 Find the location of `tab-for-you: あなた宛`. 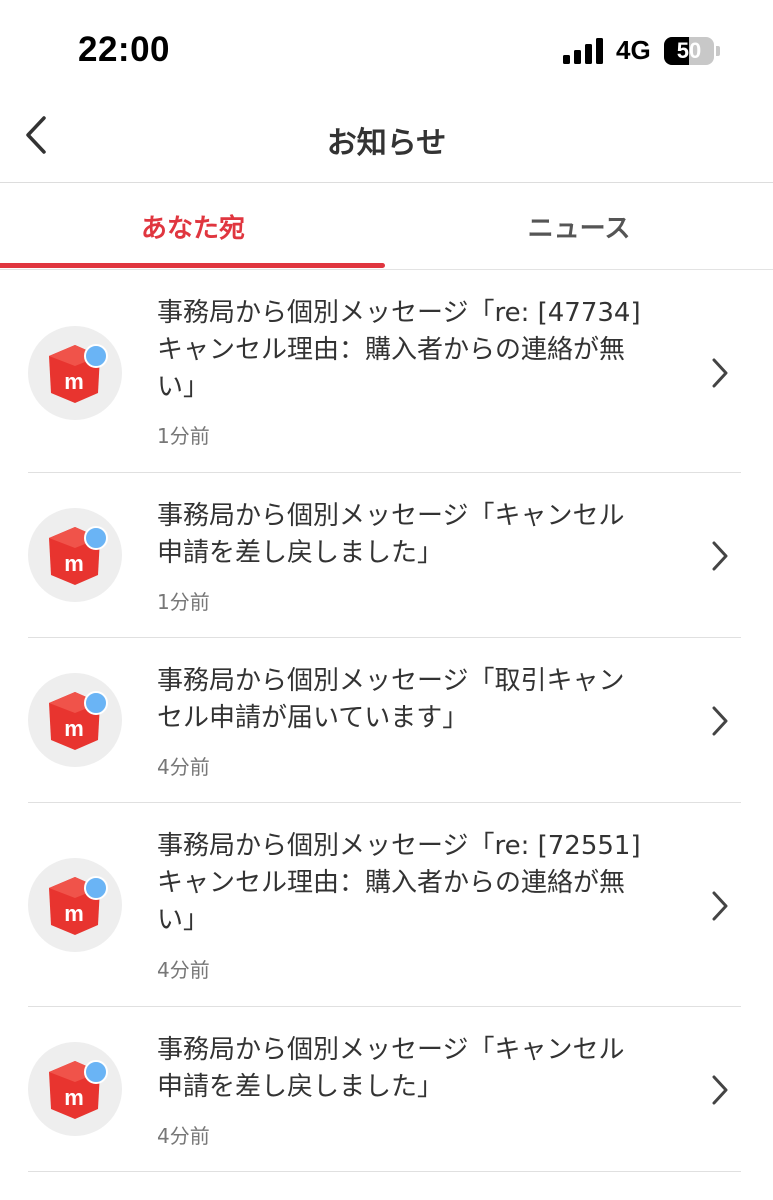

tab-for-you: あなた宛 is located at coordinates (193, 226).